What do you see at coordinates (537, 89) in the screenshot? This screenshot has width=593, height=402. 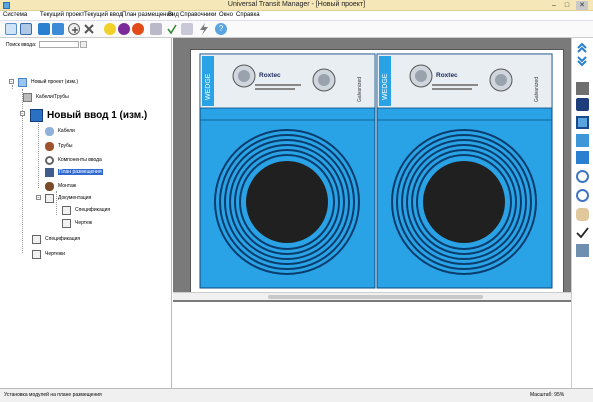 I see `module-2-galvanized: Galvanized` at bounding box center [537, 89].